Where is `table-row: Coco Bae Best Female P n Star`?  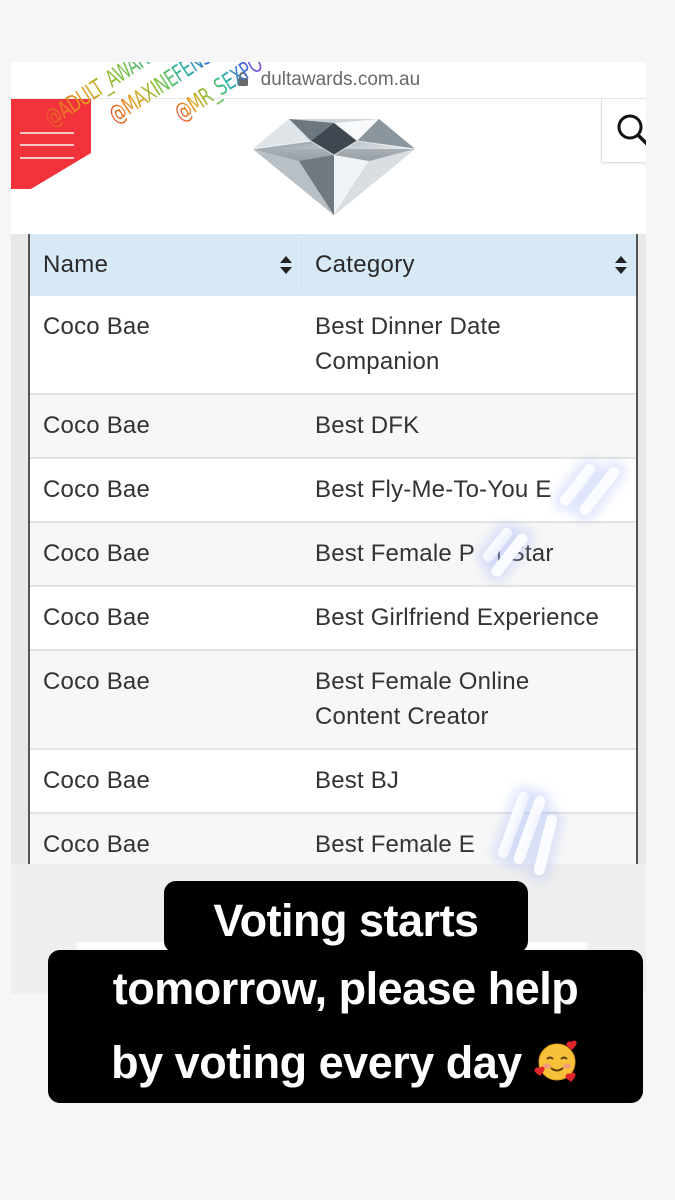
table-row: Coco Bae Best Female P n Star is located at coordinates (333, 555).